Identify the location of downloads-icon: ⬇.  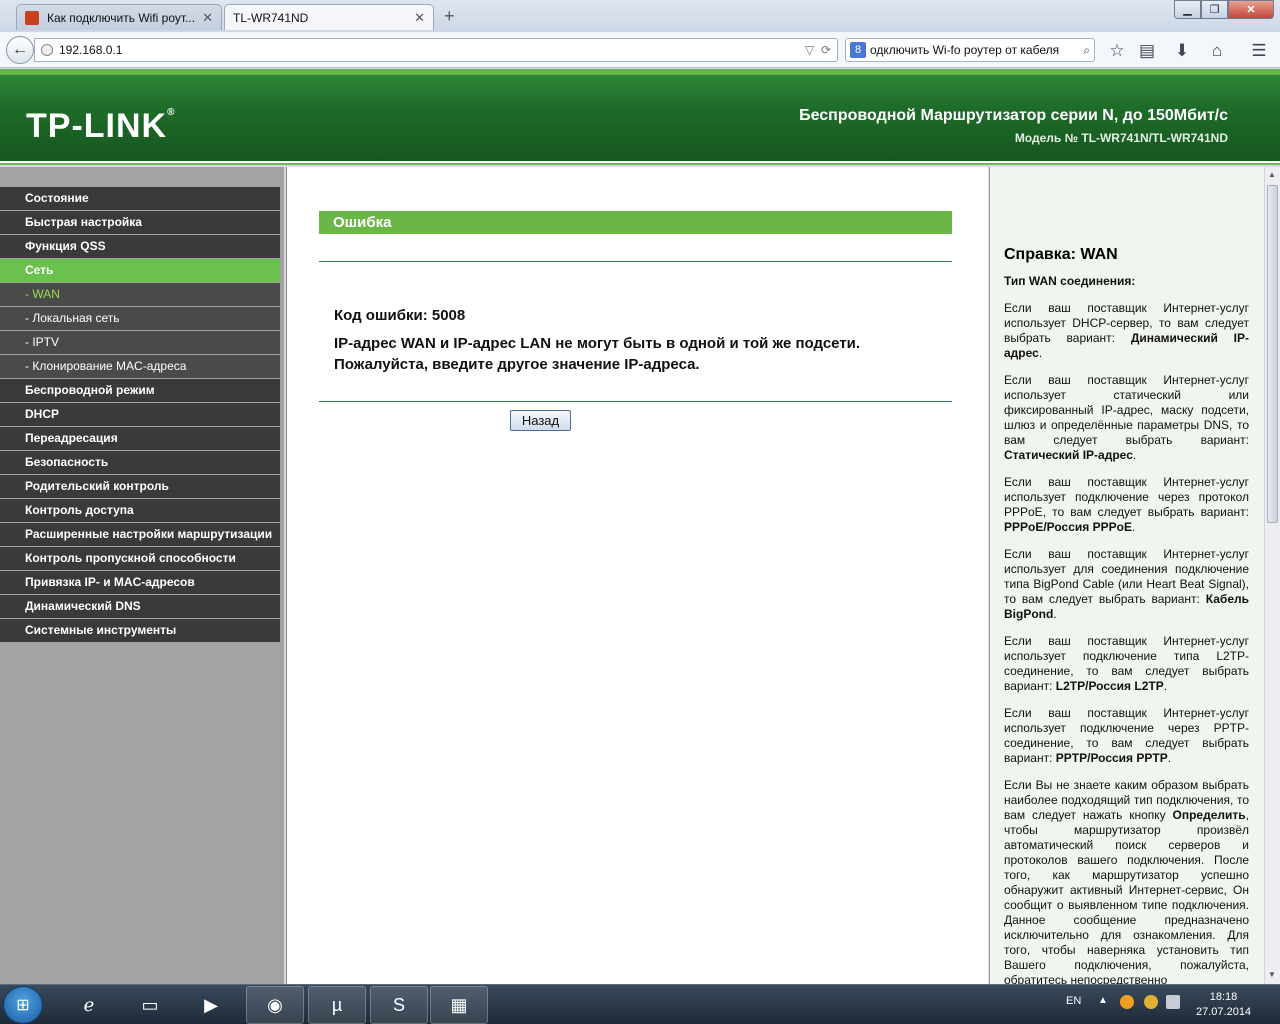
(1182, 51).